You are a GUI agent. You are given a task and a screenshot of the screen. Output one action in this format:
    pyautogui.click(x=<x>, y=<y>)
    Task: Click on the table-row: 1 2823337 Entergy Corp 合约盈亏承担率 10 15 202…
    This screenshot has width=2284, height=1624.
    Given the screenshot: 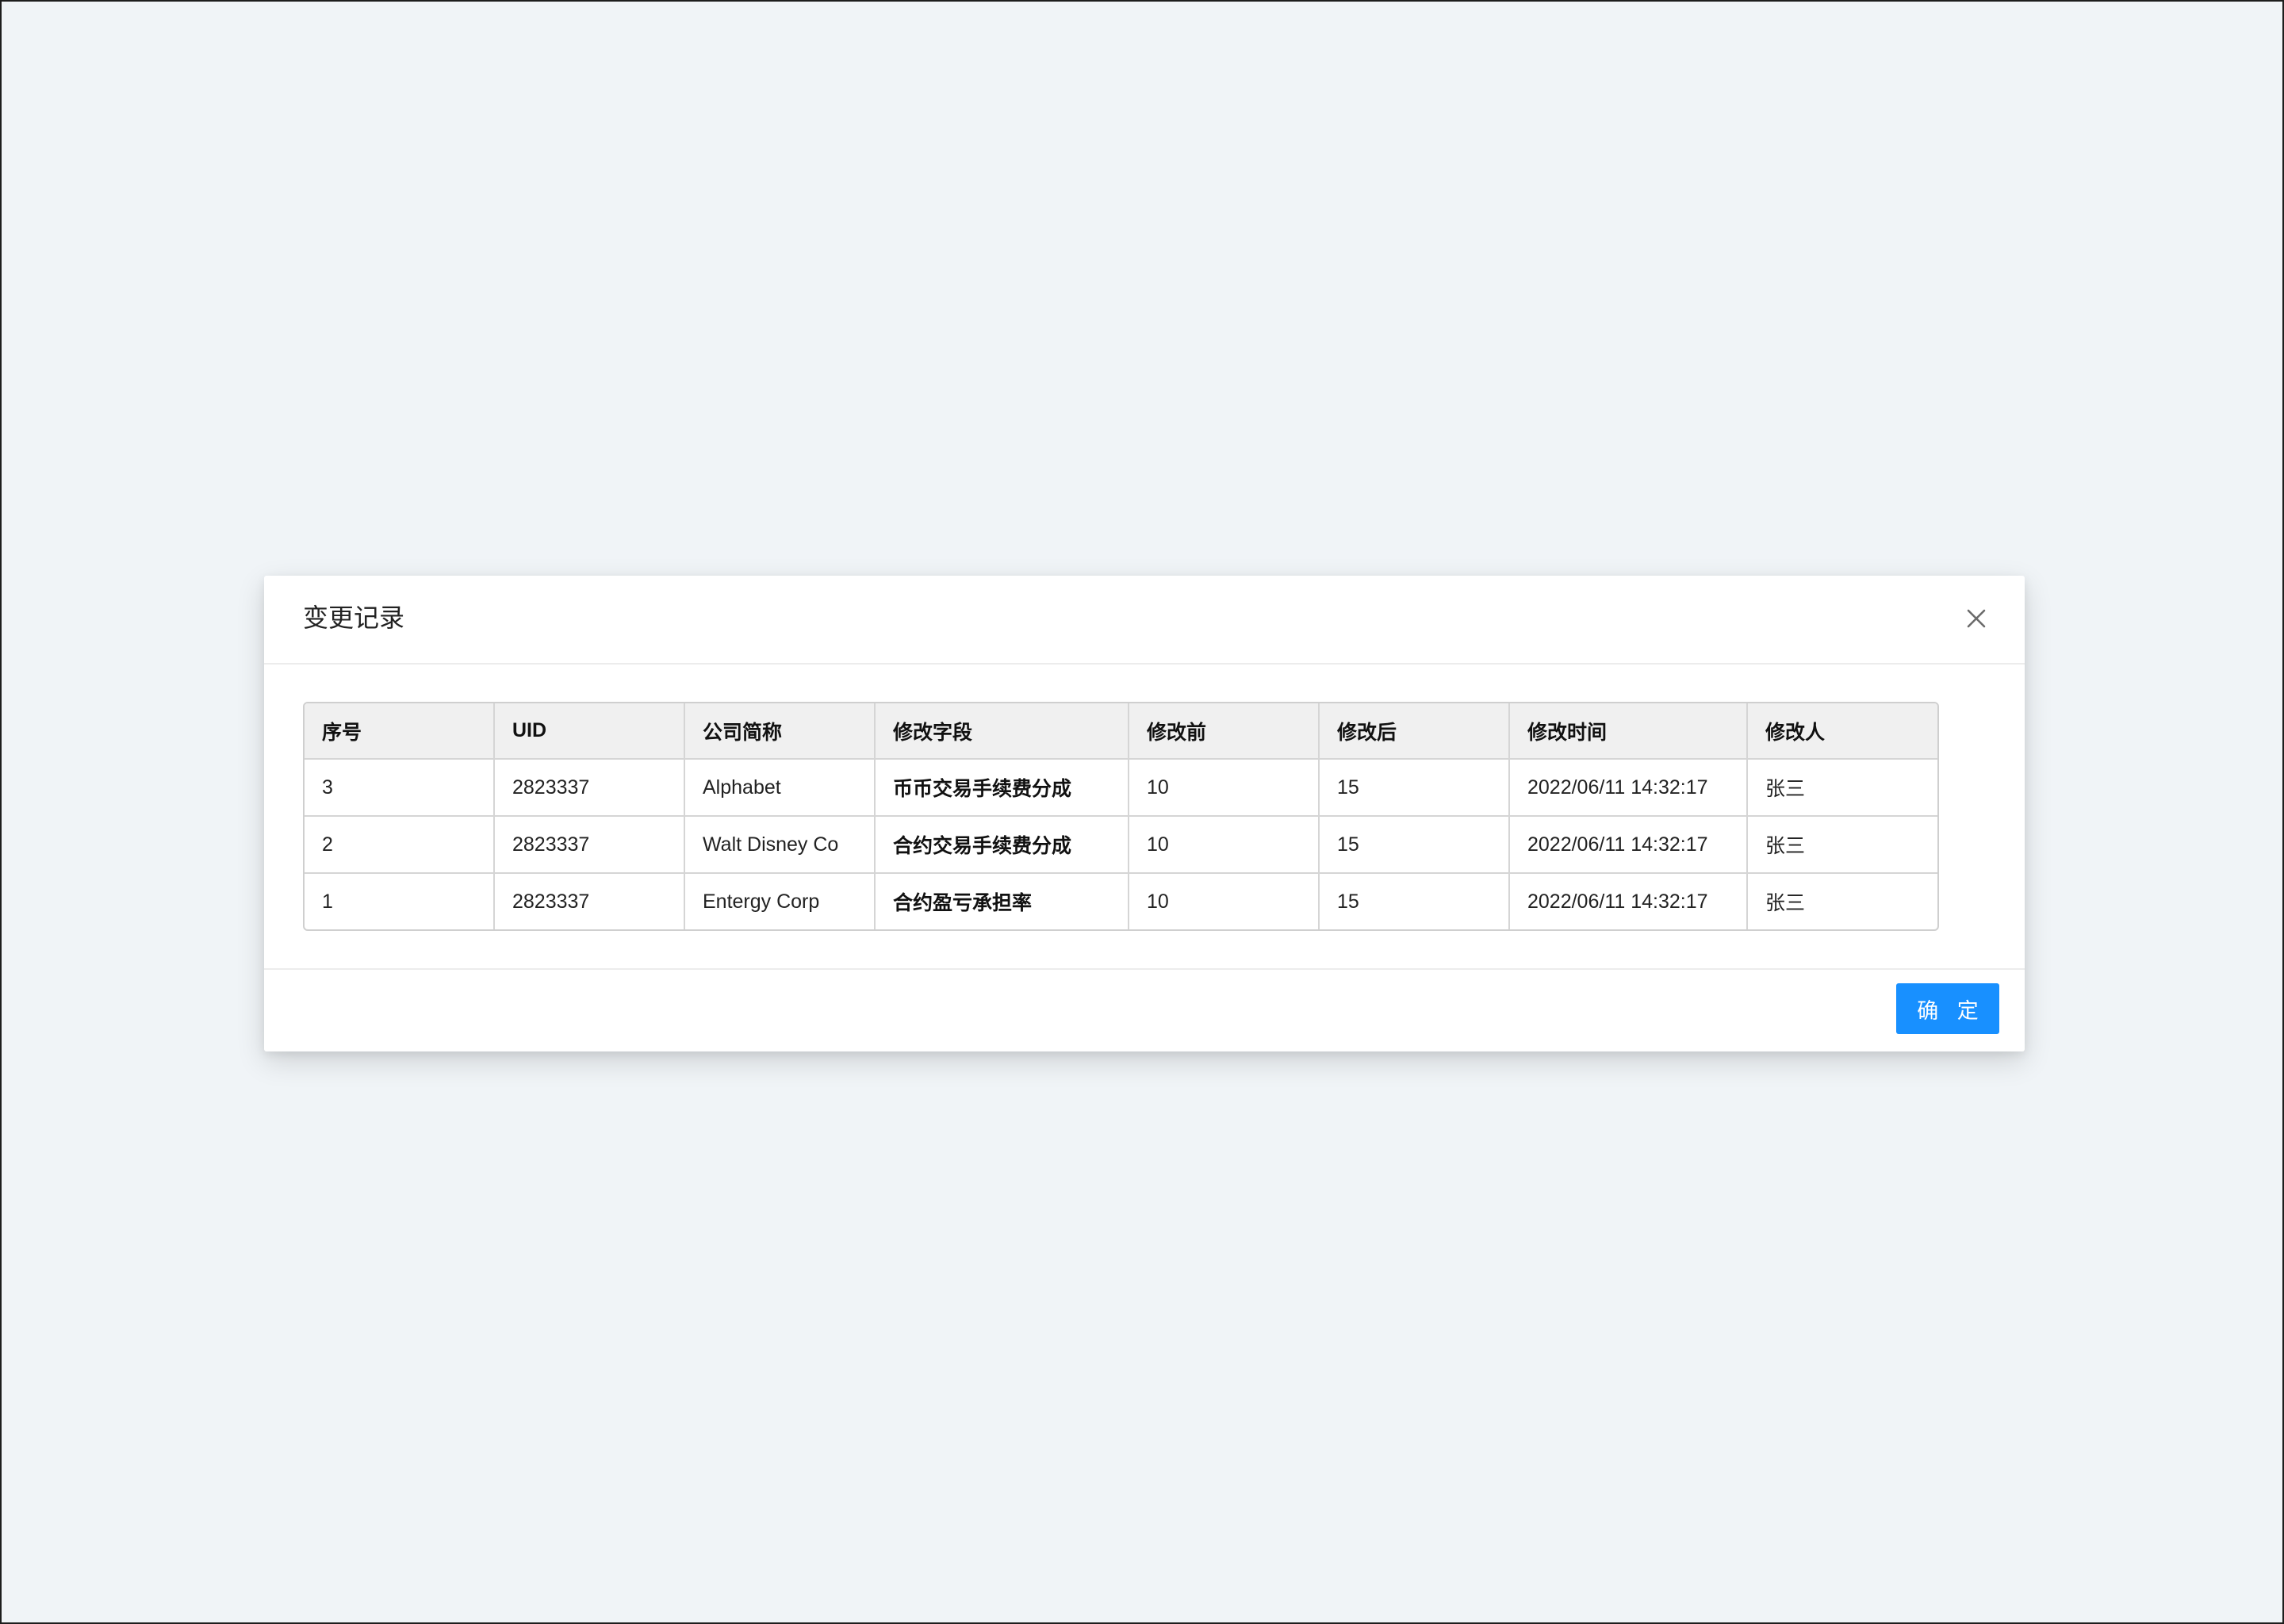 What is the action you would take?
    pyautogui.click(x=1121, y=901)
    